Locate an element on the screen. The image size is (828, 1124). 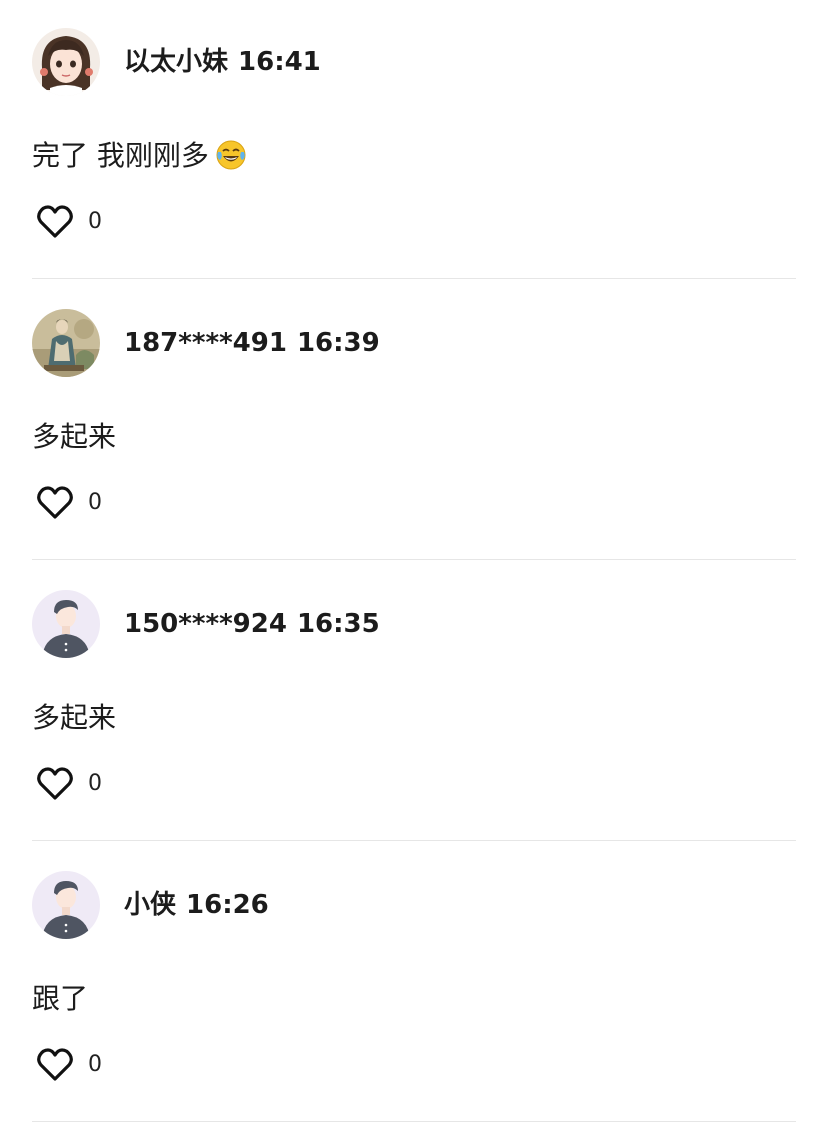
username: 150****924 is located at coordinates (205, 624).